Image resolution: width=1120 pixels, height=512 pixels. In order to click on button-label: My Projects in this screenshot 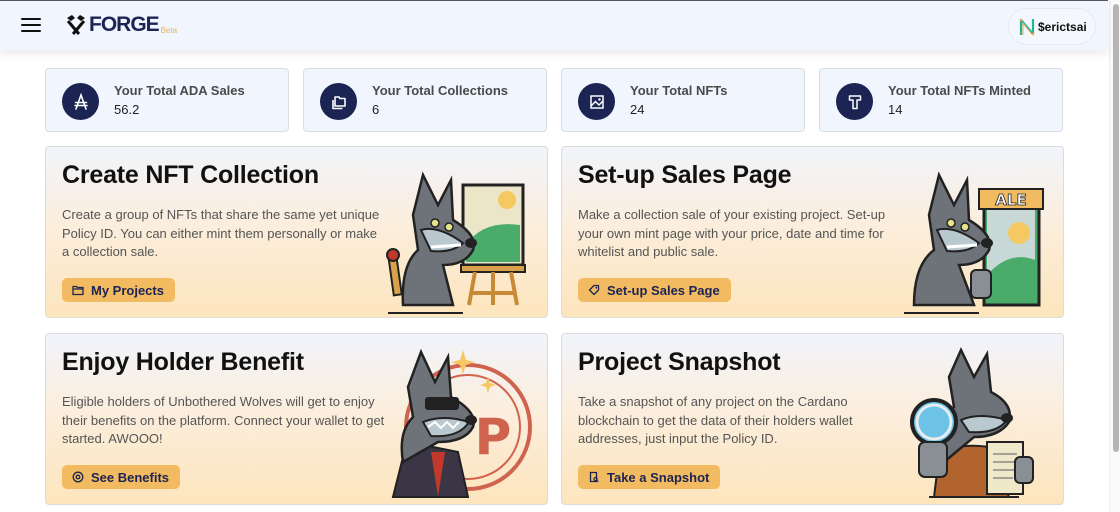, I will do `click(127, 290)`.